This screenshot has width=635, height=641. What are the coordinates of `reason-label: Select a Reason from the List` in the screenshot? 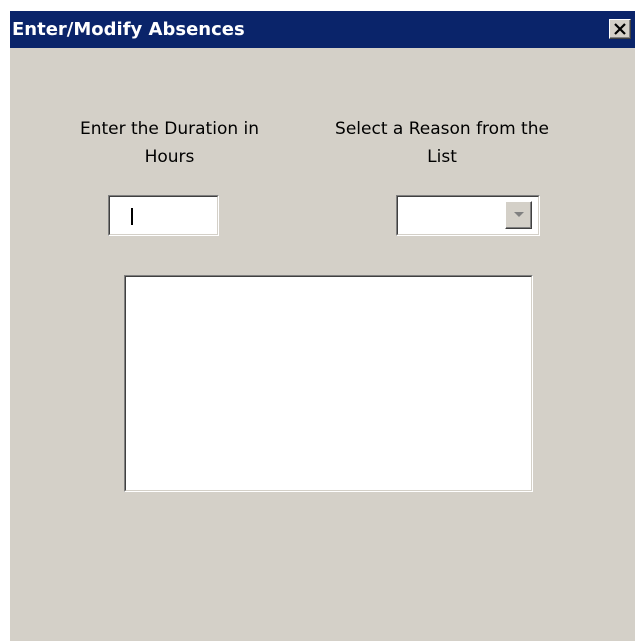 It's located at (442, 143).